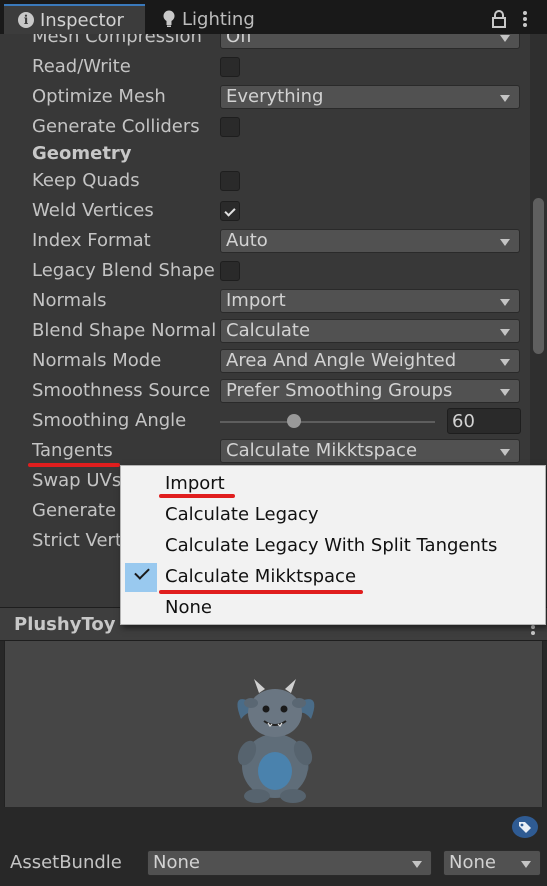 The image size is (547, 886). What do you see at coordinates (65, 624) in the screenshot?
I see `preview-title: PlushyToy` at bounding box center [65, 624].